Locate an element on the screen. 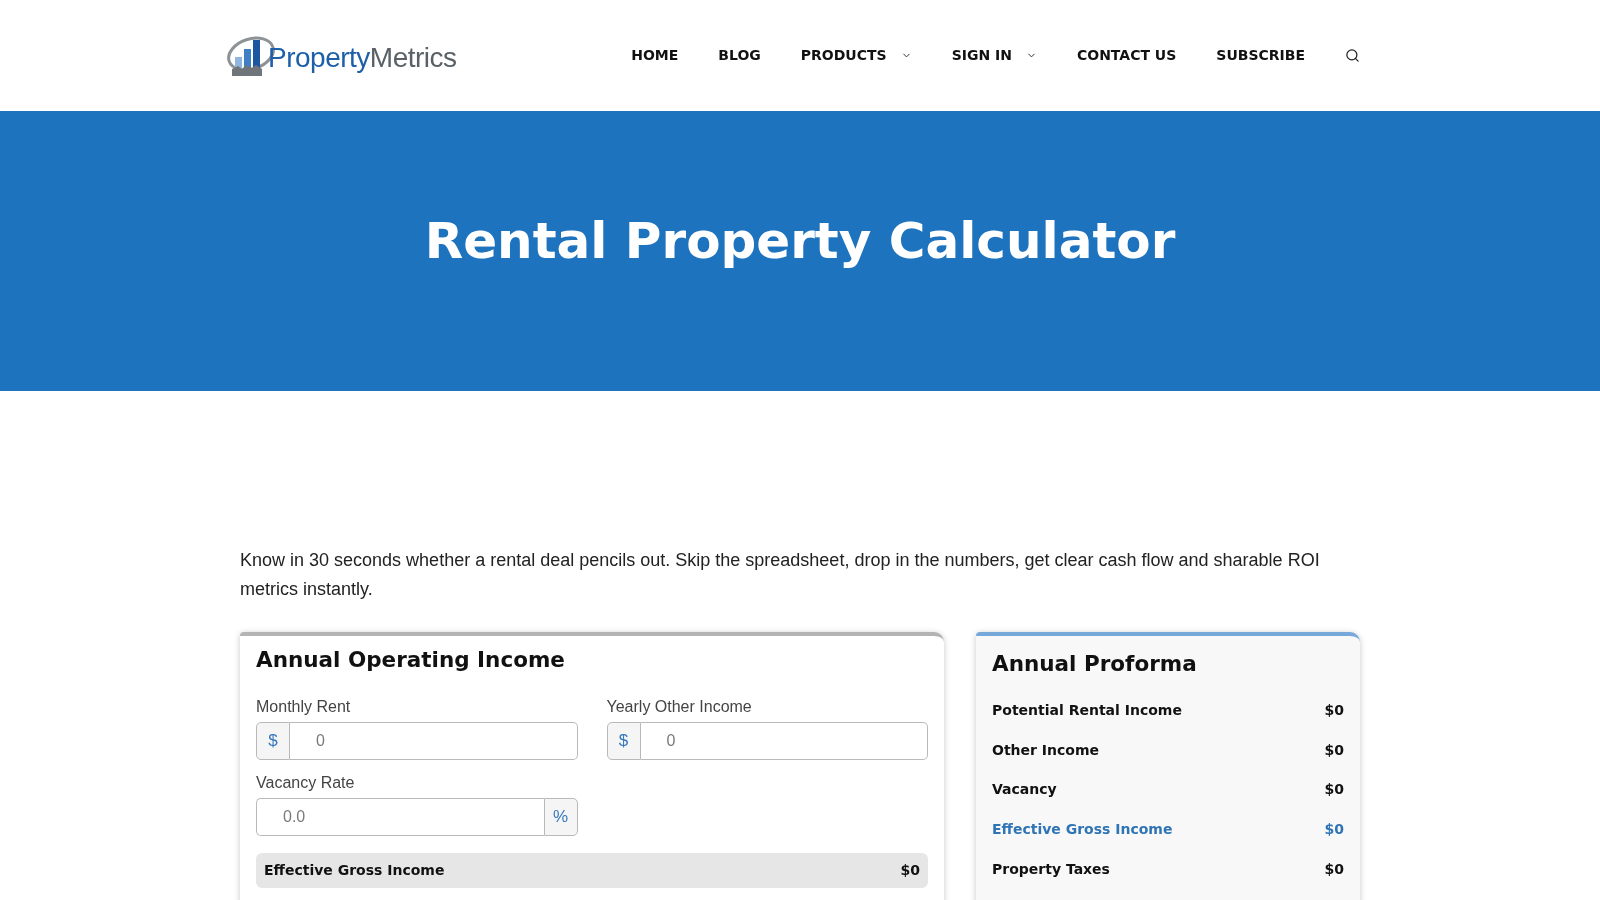  row-label: Property Taxes is located at coordinates (1051, 869).